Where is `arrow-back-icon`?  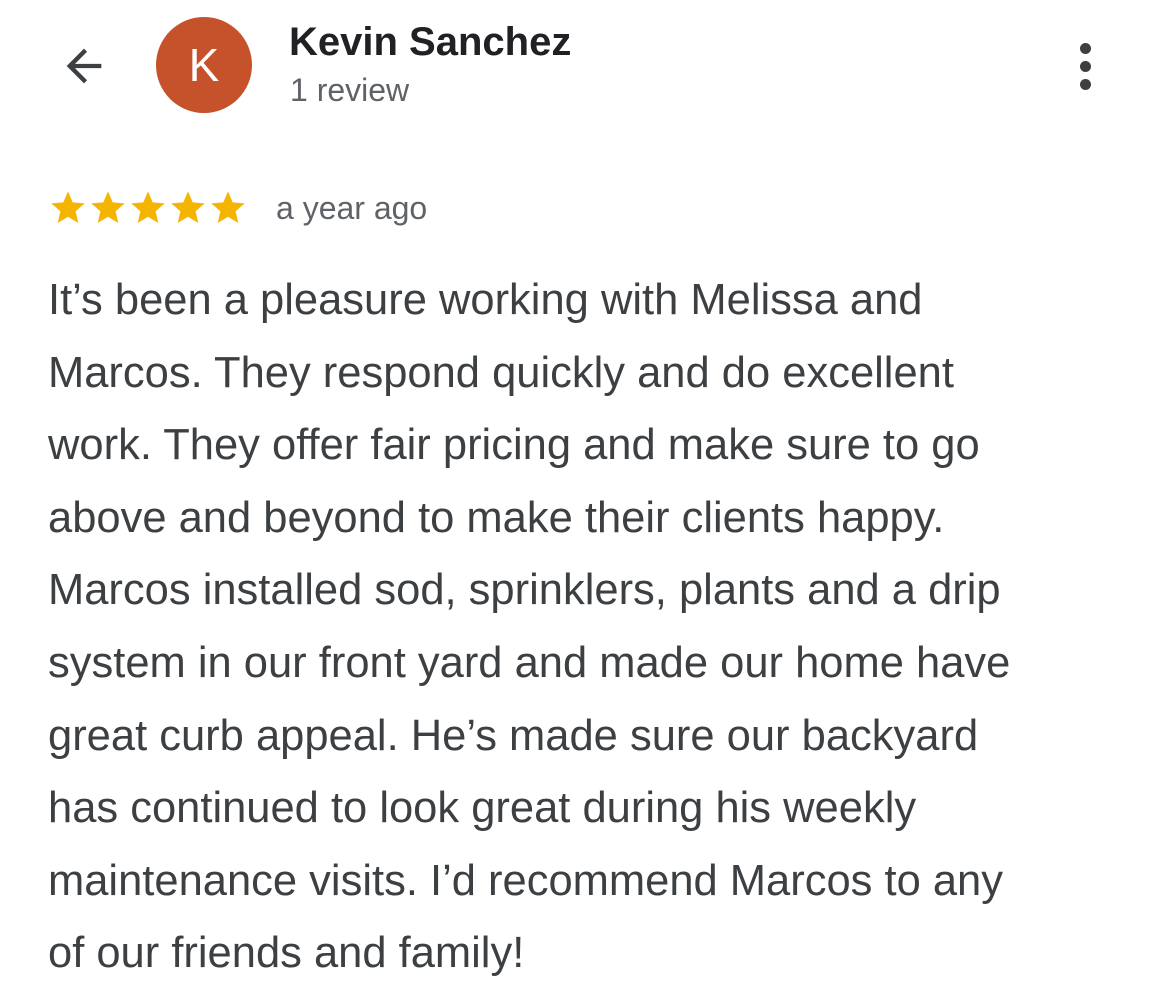 arrow-back-icon is located at coordinates (84, 66).